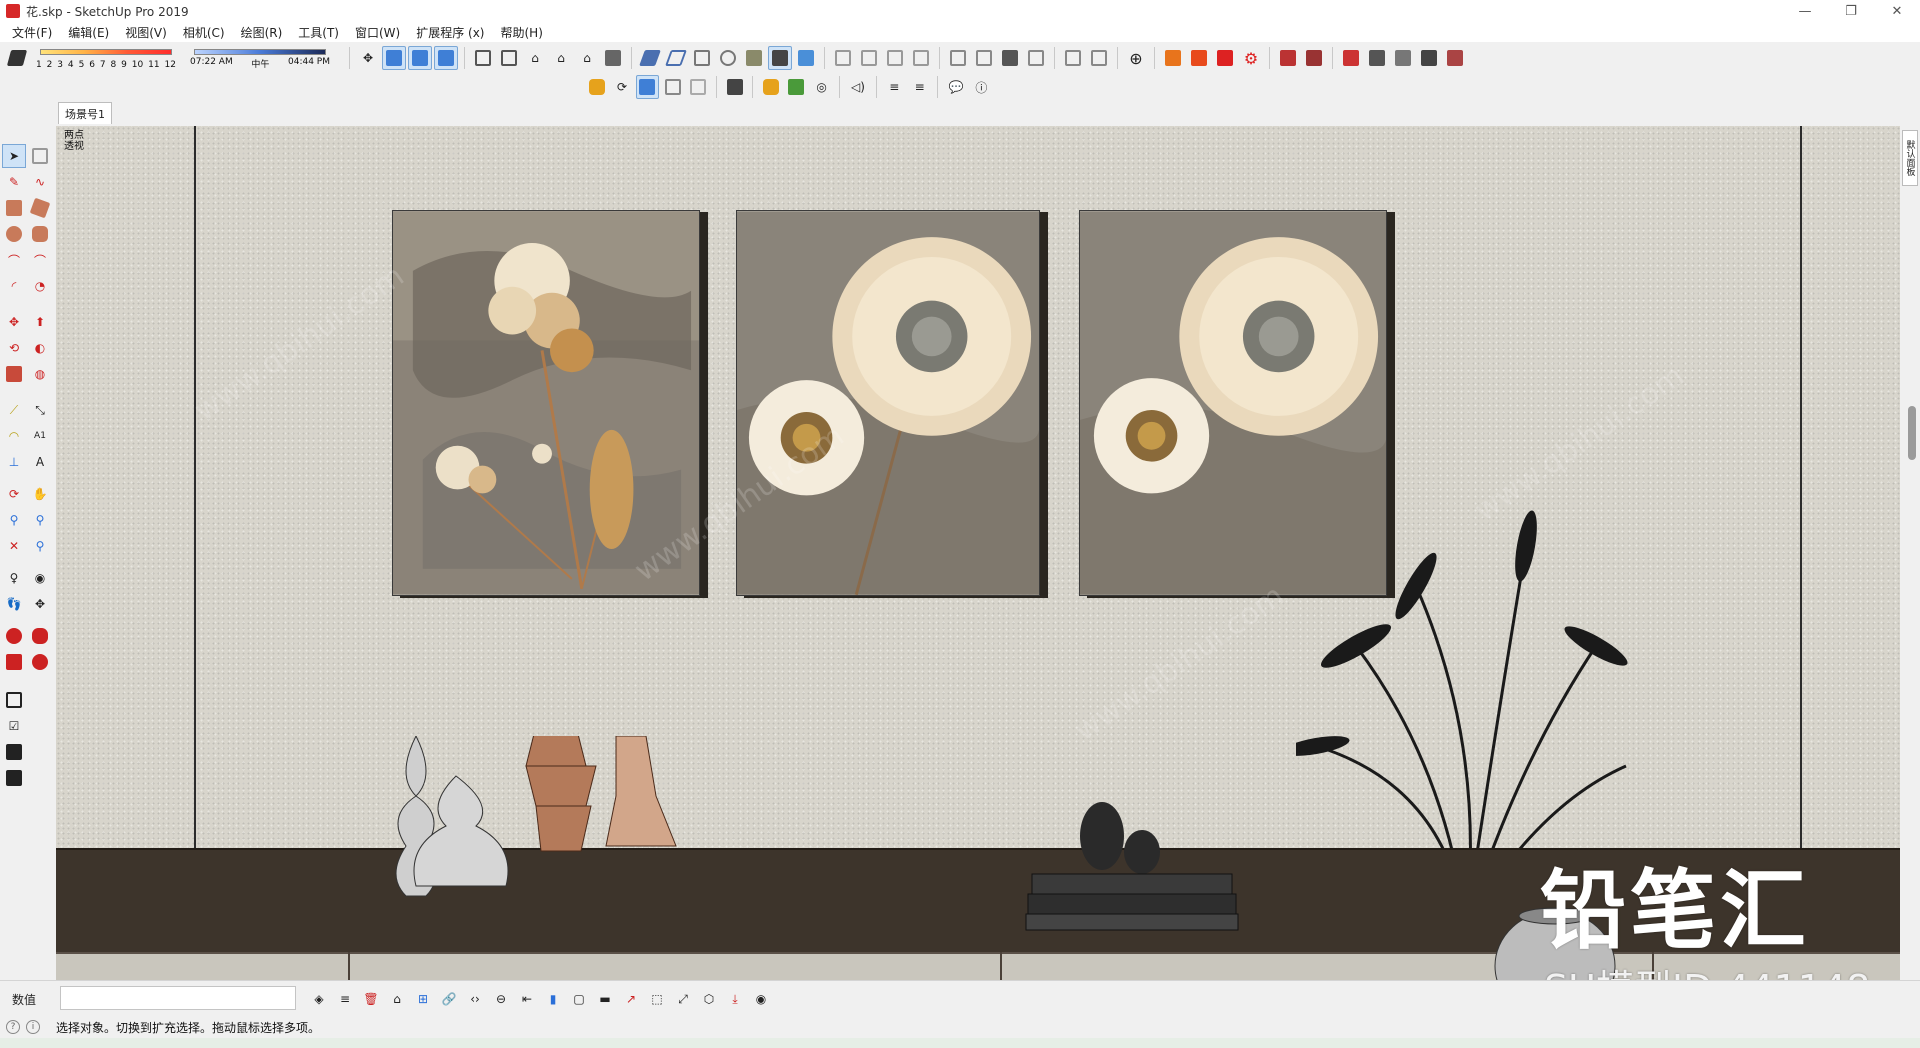 The image size is (1920, 1048). What do you see at coordinates (780, 58) in the screenshot?
I see `layer-button` at bounding box center [780, 58].